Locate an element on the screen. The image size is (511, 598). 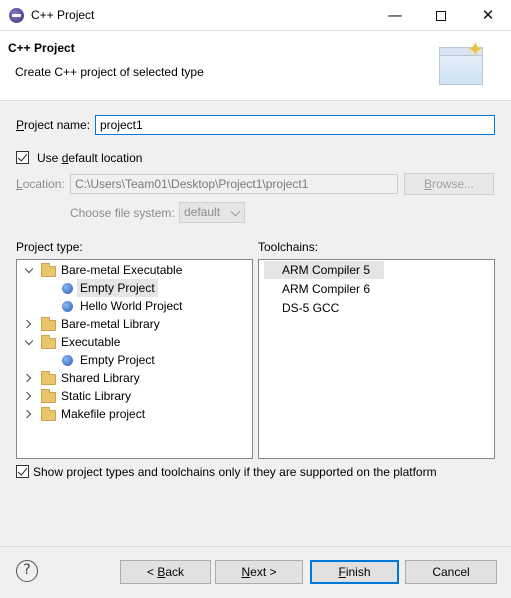
use-default-location-label: Use default location is located at coordinates (90, 158).